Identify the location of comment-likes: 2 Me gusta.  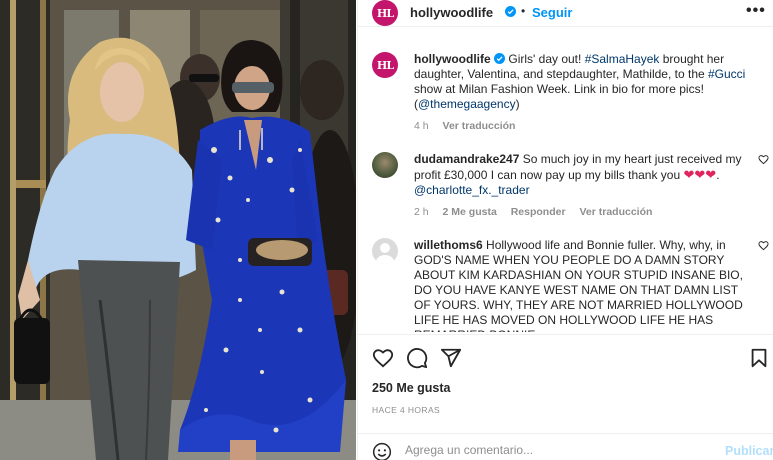
(470, 212).